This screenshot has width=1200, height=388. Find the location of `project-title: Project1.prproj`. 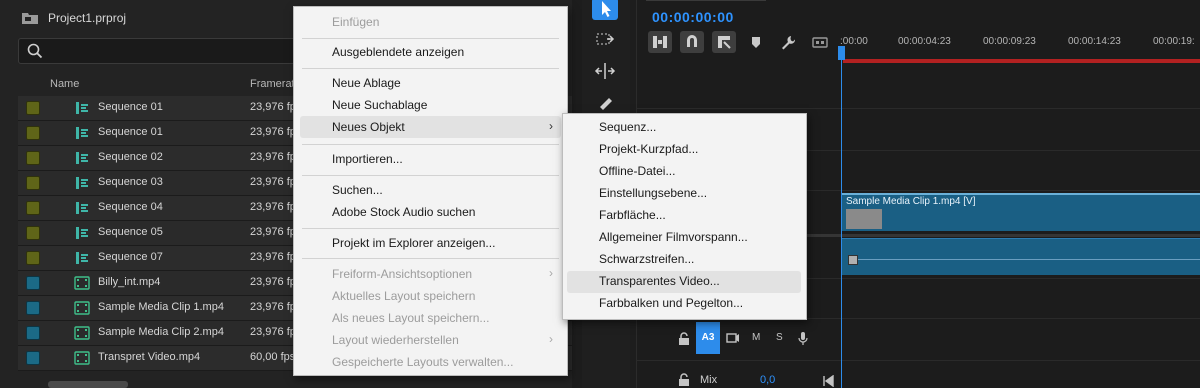

project-title: Project1.prproj is located at coordinates (87, 18).